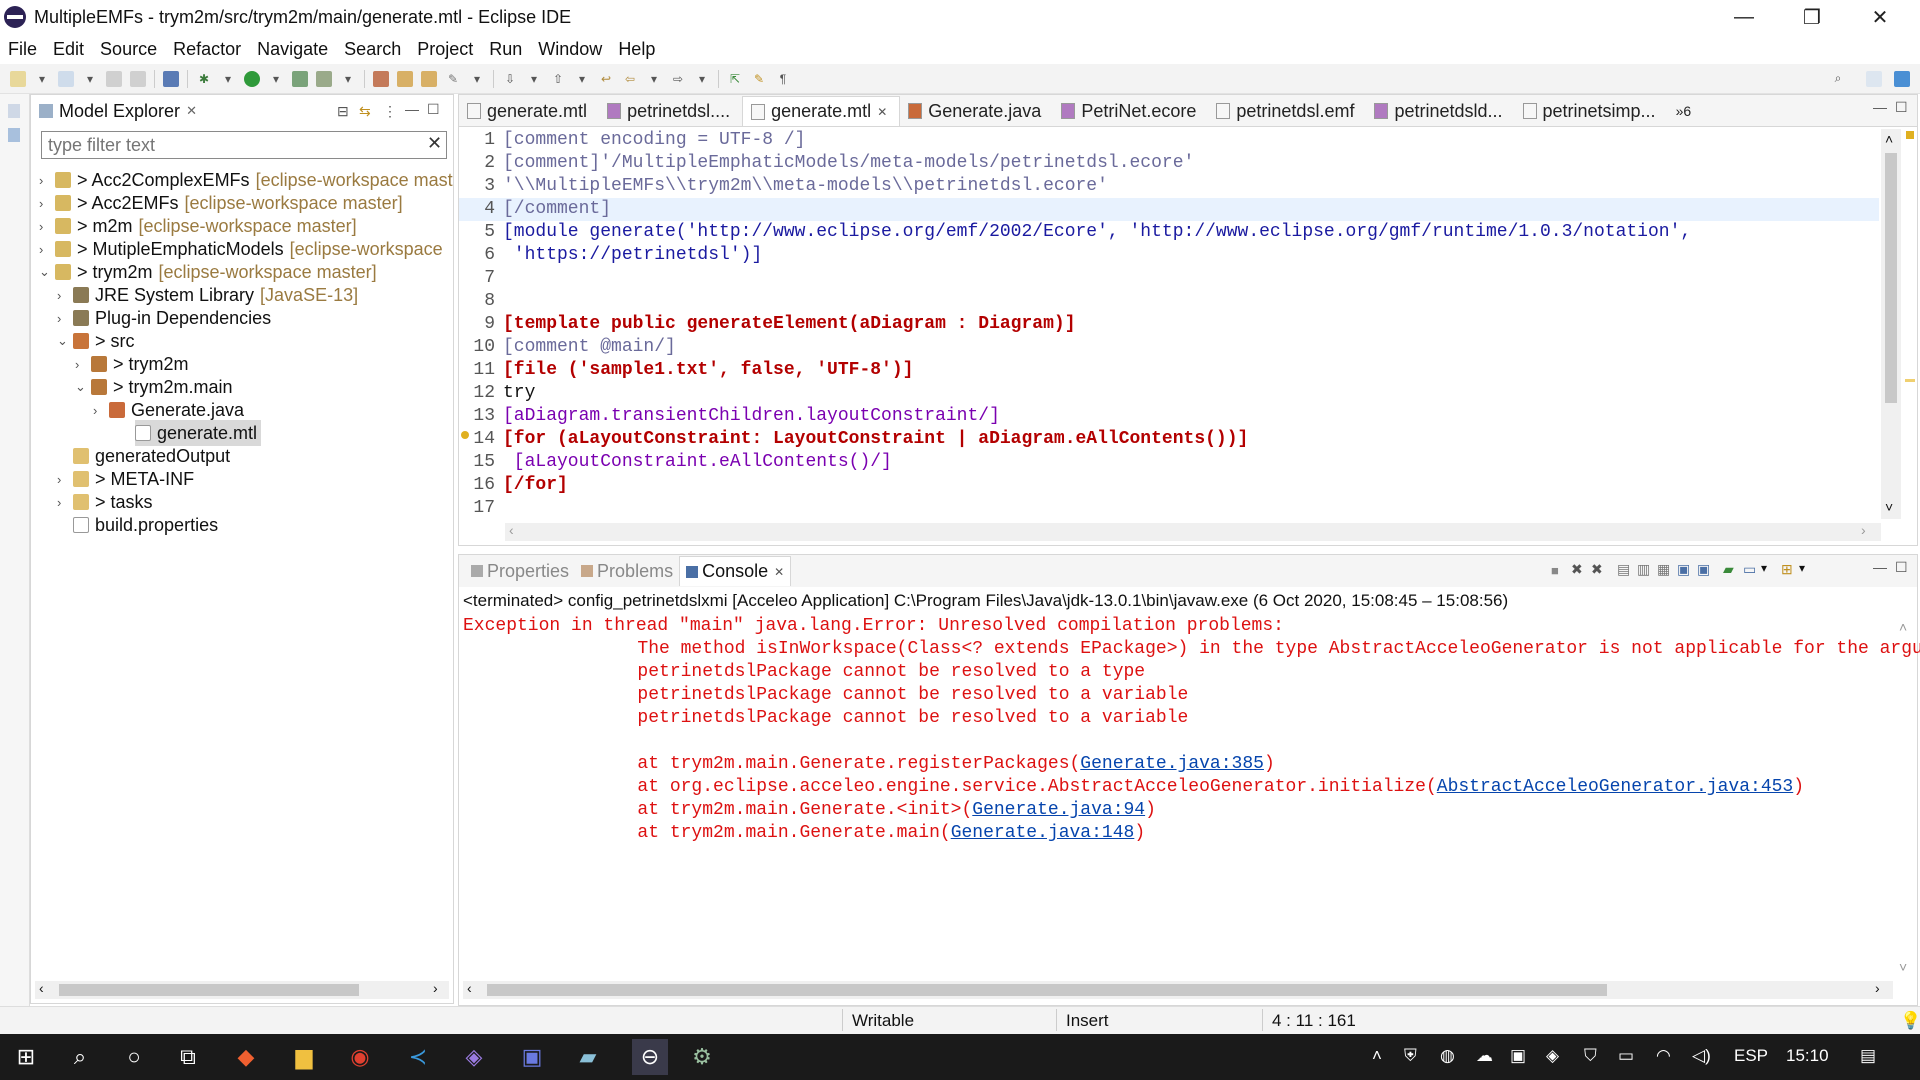  I want to click on link-with-editor-icon: ⇆, so click(365, 111).